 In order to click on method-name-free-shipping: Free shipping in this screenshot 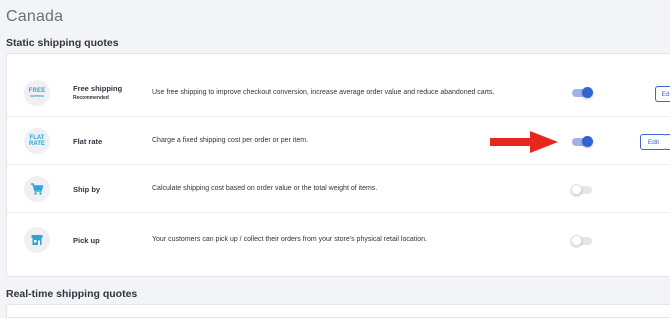, I will do `click(98, 88)`.